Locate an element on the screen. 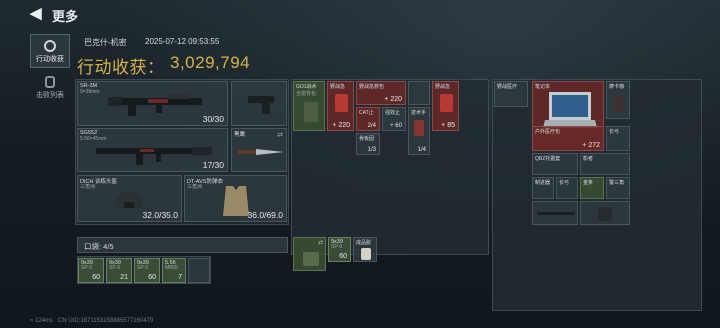  ping-value: 124ms is located at coordinates (43, 321).